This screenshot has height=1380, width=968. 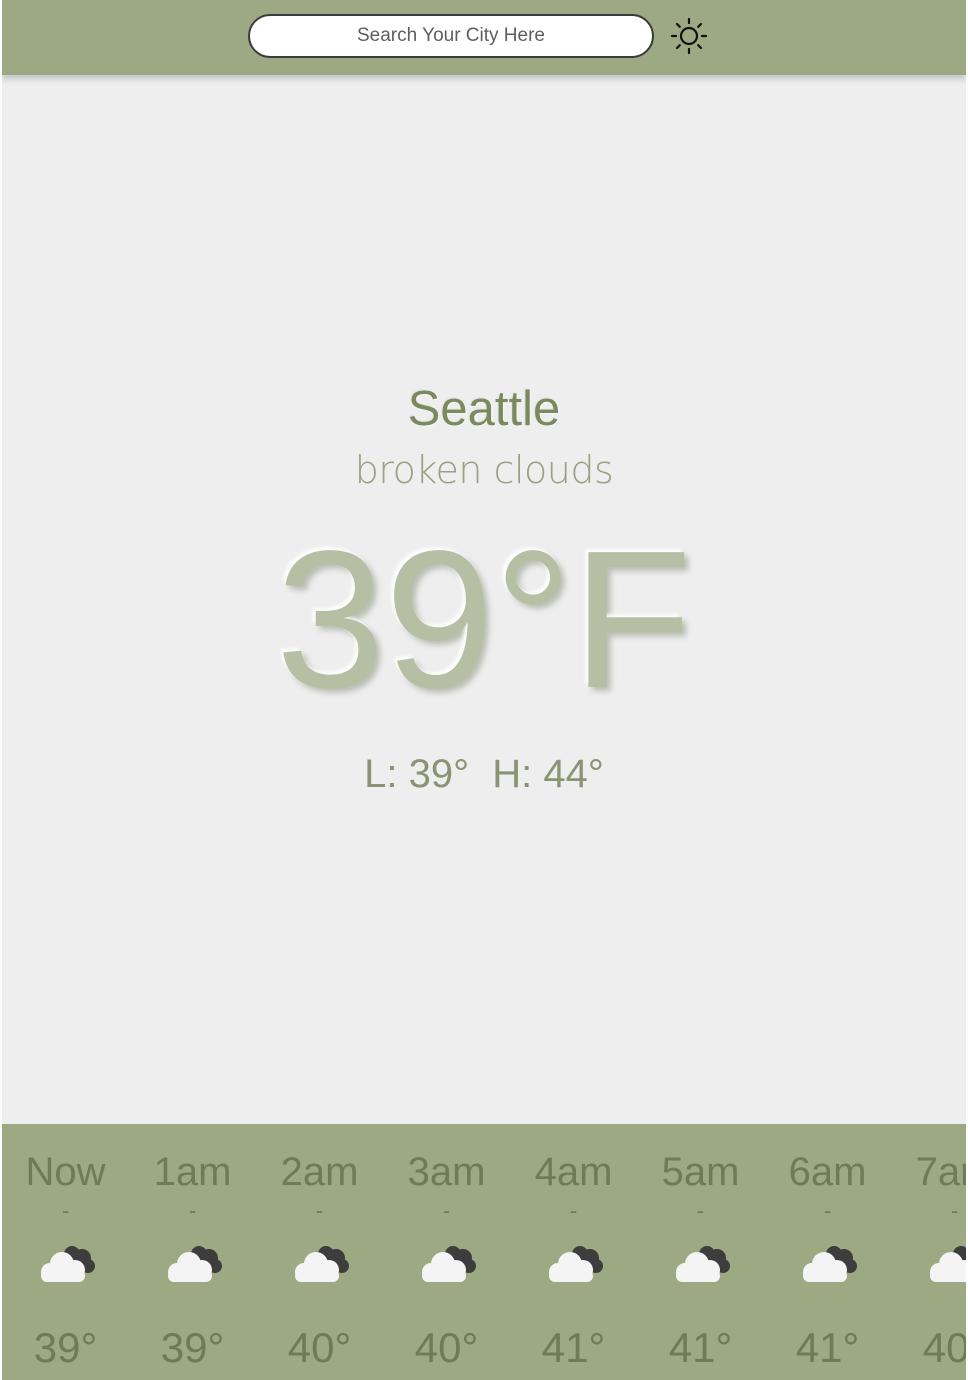 I want to click on city-name: Seattle, so click(x=484, y=409).